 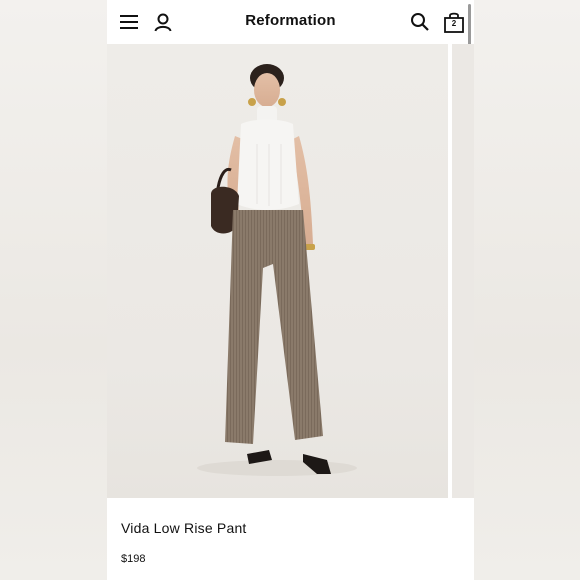 I want to click on product-name: Vida Low Rise Pant, so click(x=184, y=528).